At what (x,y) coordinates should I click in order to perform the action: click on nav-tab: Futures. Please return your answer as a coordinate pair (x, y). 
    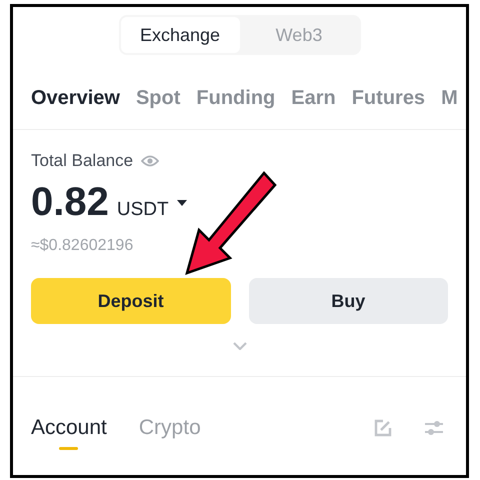
    Looking at the image, I should click on (389, 98).